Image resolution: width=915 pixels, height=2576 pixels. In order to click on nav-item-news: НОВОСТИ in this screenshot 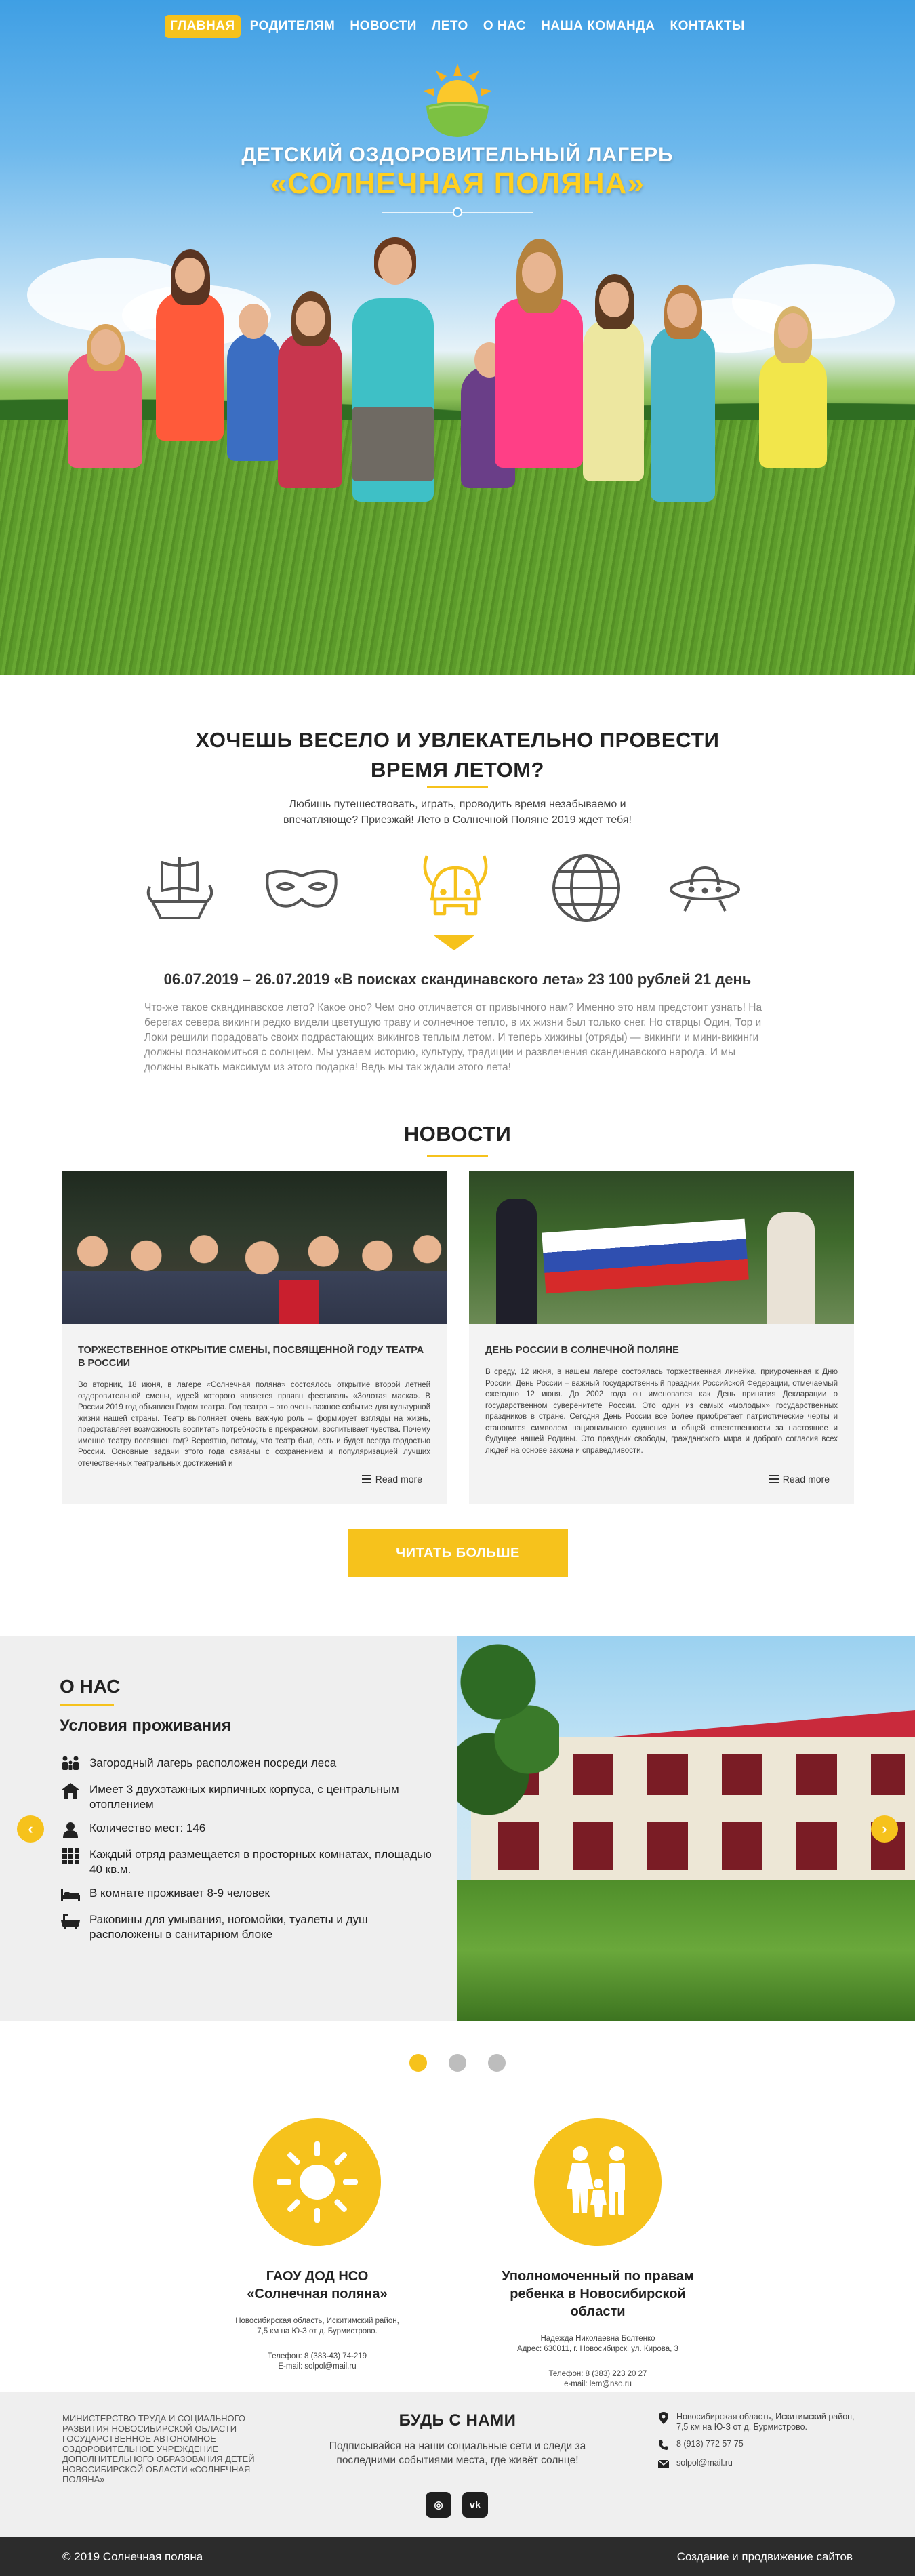, I will do `click(383, 26)`.